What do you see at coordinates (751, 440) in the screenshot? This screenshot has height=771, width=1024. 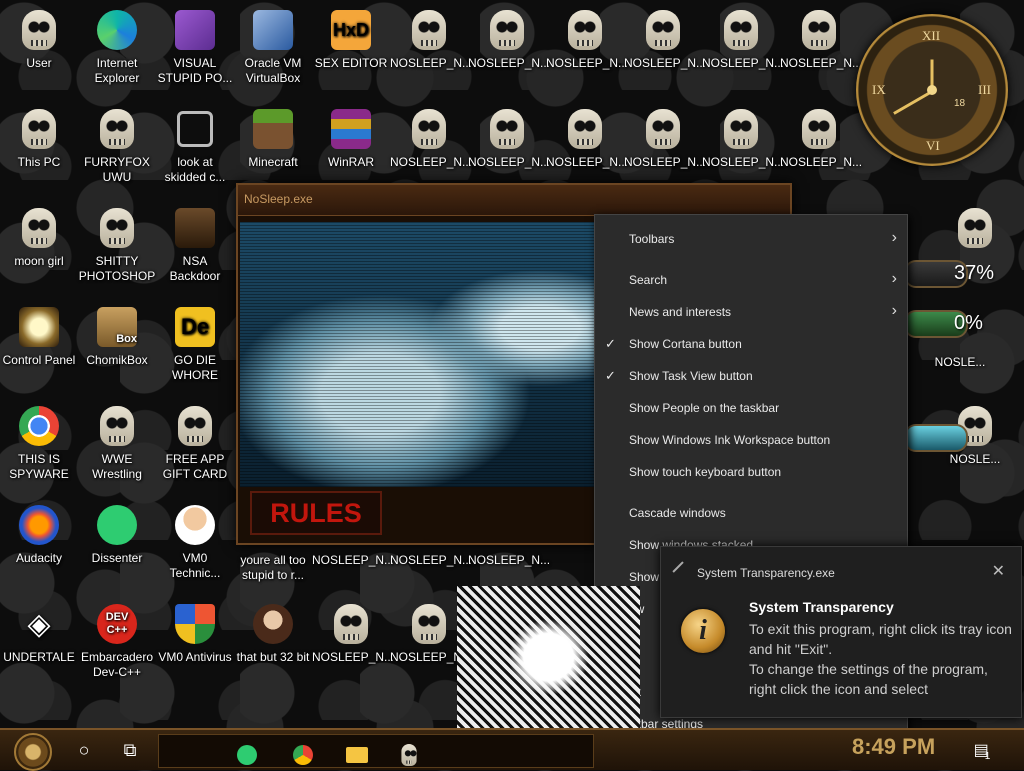 I see `menu-item-show-windows-ink: Show Windows Ink Workspace button` at bounding box center [751, 440].